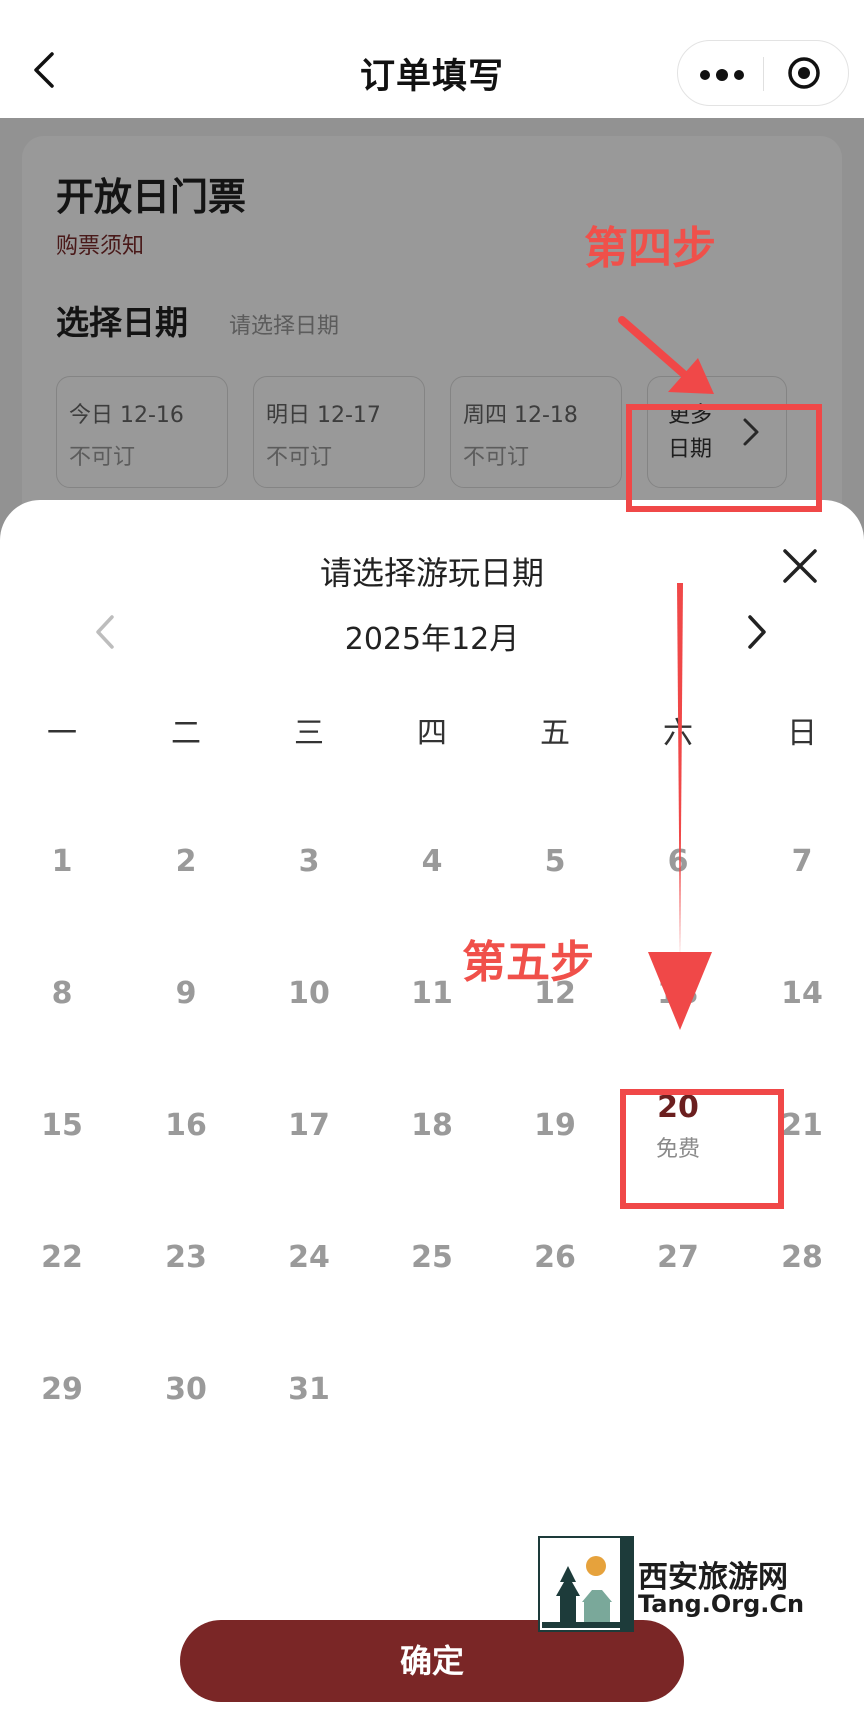  I want to click on day-number: 9, so click(186, 993).